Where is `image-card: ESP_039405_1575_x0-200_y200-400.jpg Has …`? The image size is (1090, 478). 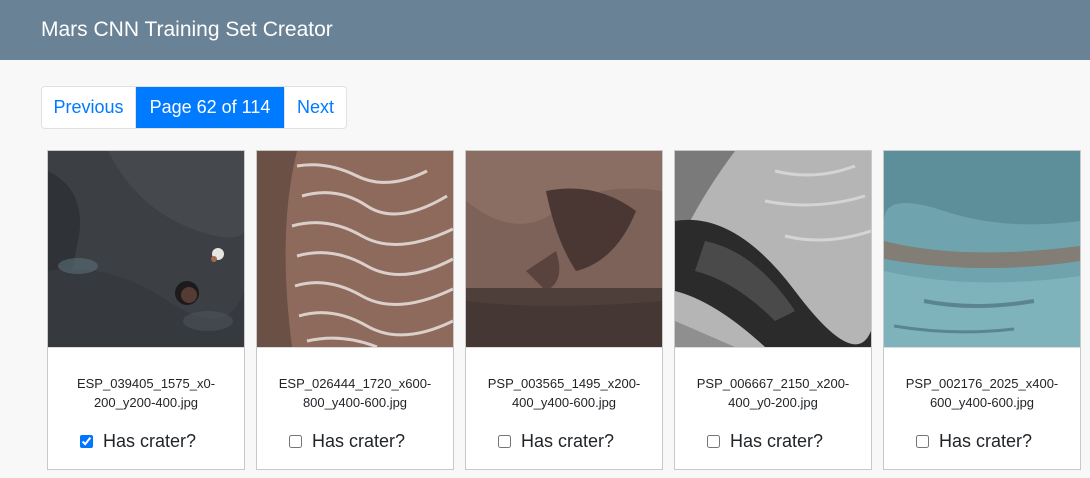
image-card: ESP_039405_1575_x0-200_y200-400.jpg Has … is located at coordinates (146, 310).